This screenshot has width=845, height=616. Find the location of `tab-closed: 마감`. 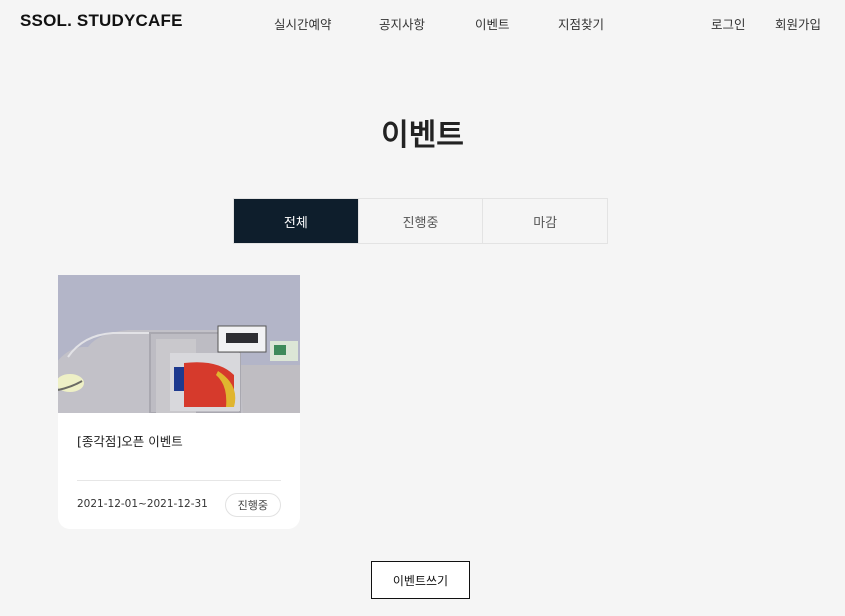

tab-closed: 마감 is located at coordinates (545, 221).